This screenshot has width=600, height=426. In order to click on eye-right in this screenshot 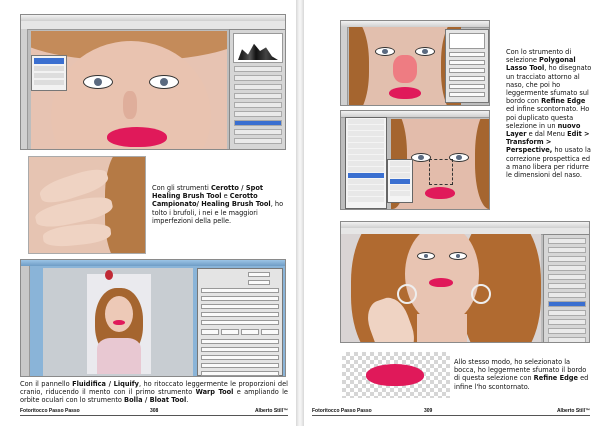, I will do `click(164, 82)`.